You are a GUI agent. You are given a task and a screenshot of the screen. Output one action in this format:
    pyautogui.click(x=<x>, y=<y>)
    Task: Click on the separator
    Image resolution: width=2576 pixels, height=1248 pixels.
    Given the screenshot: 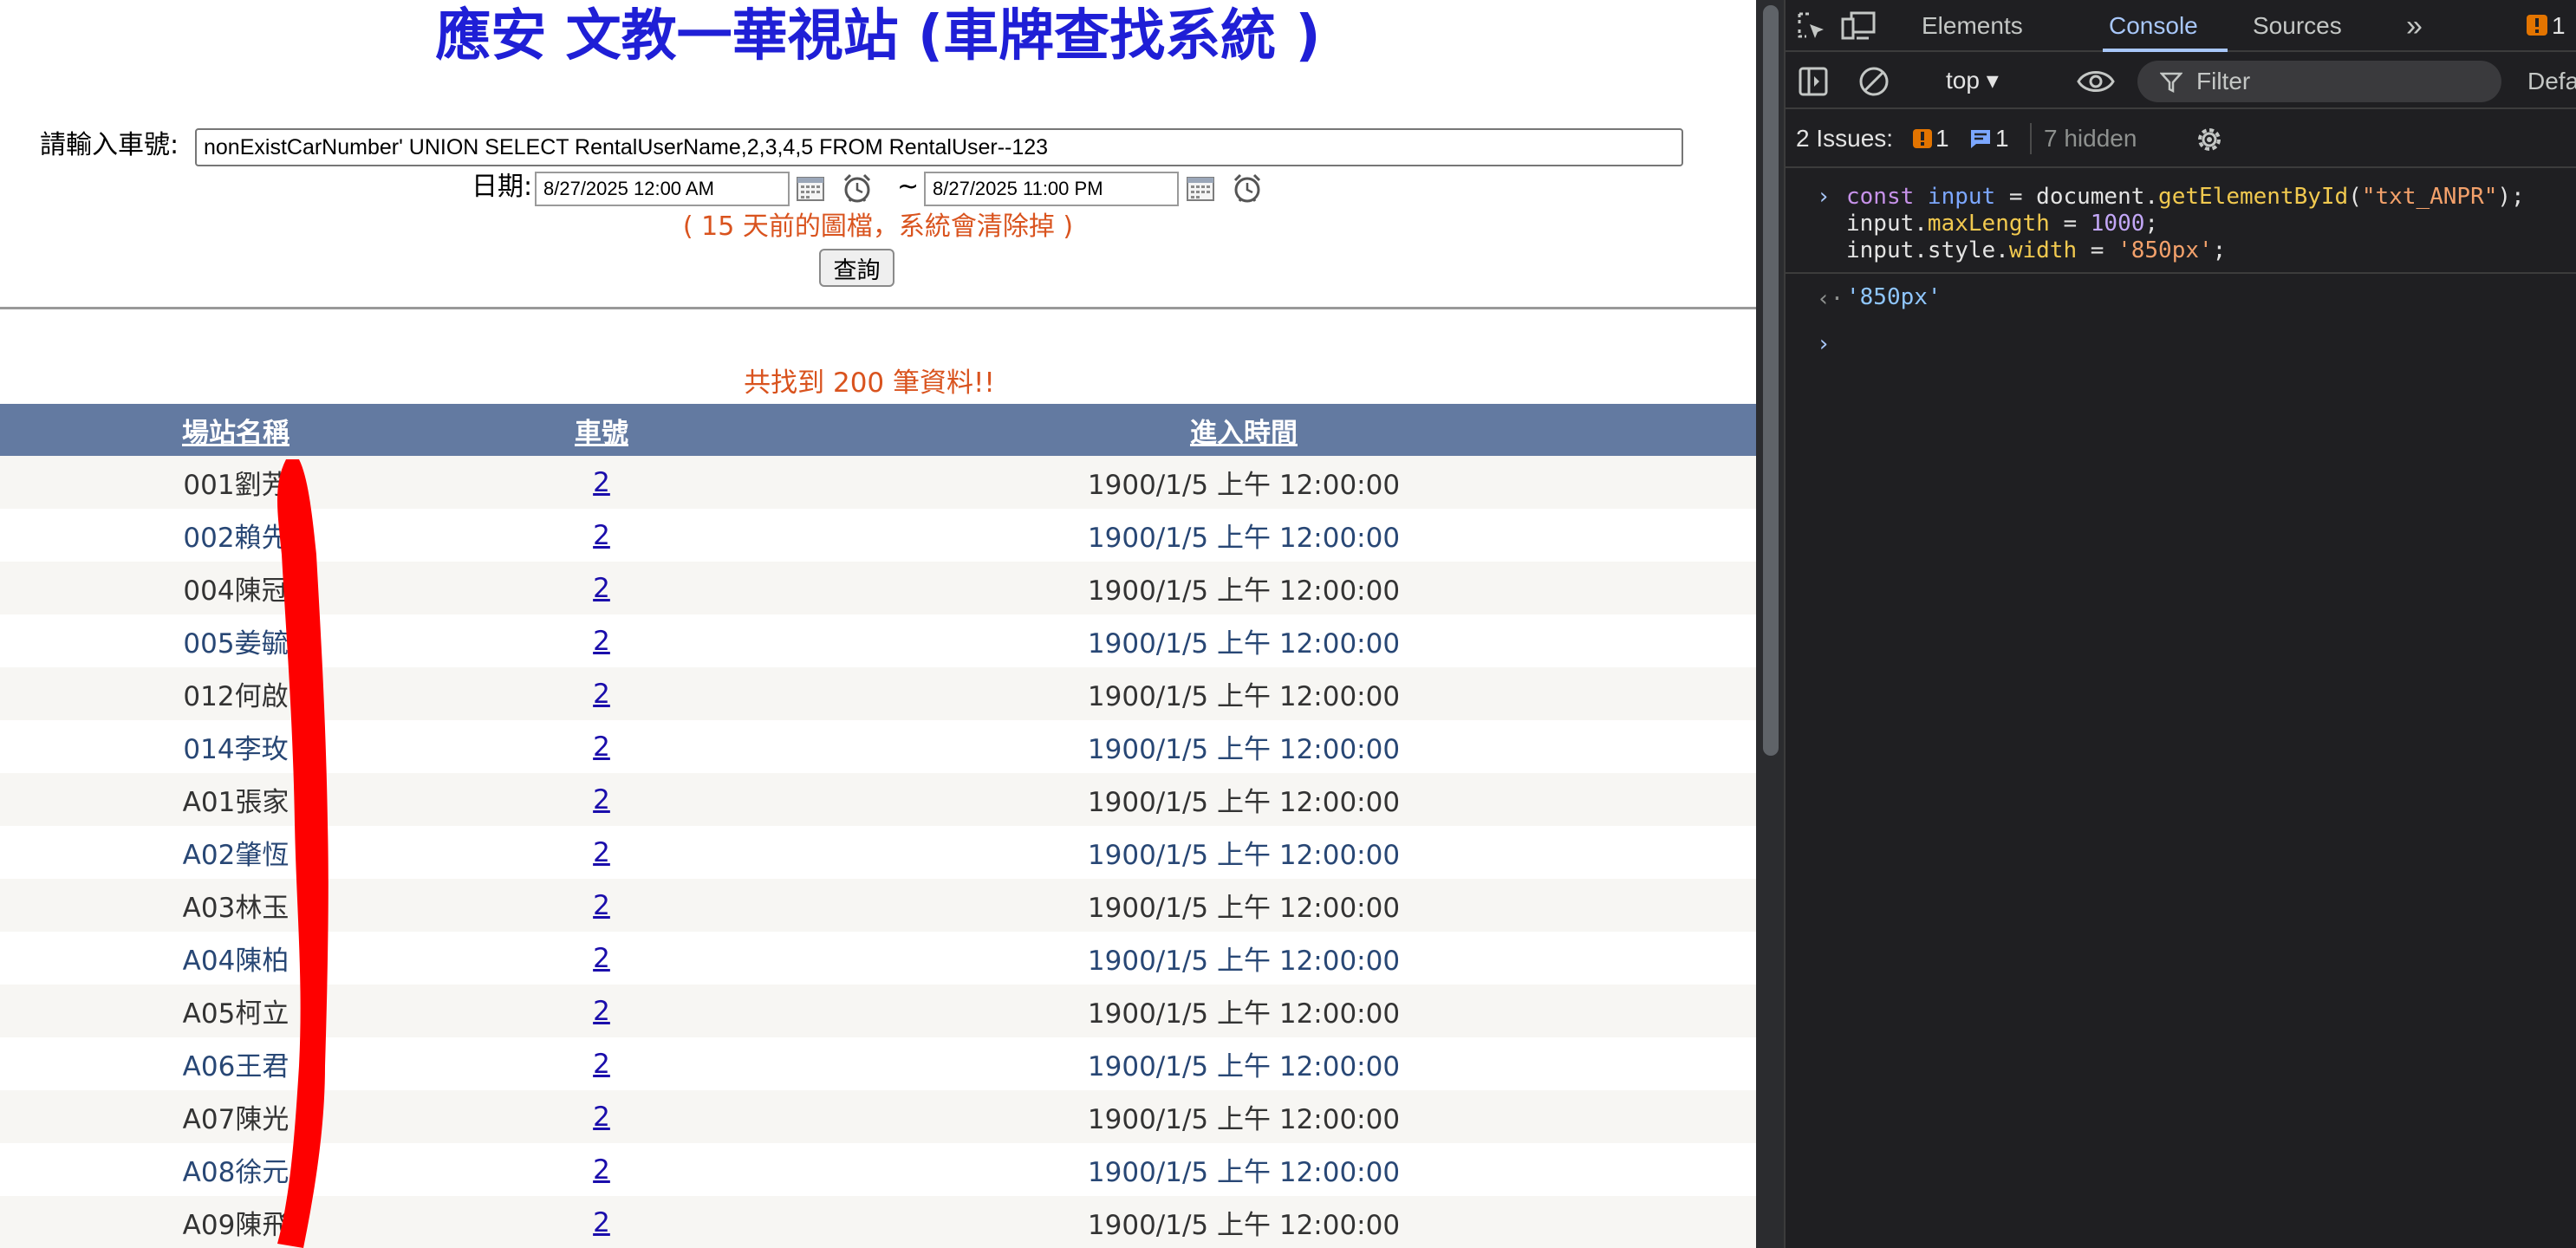 What is the action you would take?
    pyautogui.click(x=2031, y=138)
    